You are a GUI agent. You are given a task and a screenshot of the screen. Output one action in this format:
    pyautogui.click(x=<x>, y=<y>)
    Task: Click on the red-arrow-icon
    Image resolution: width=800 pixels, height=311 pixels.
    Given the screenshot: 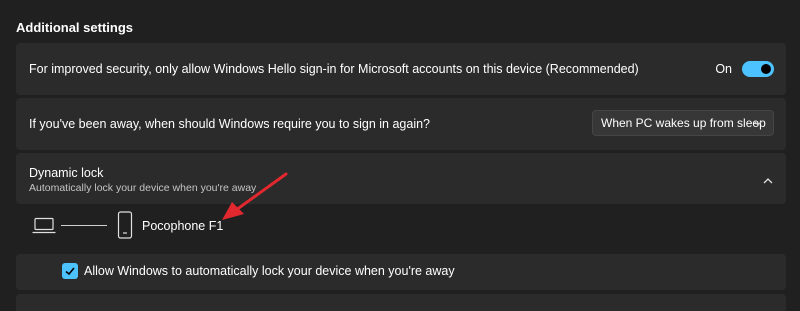 What is the action you would take?
    pyautogui.click(x=255, y=196)
    